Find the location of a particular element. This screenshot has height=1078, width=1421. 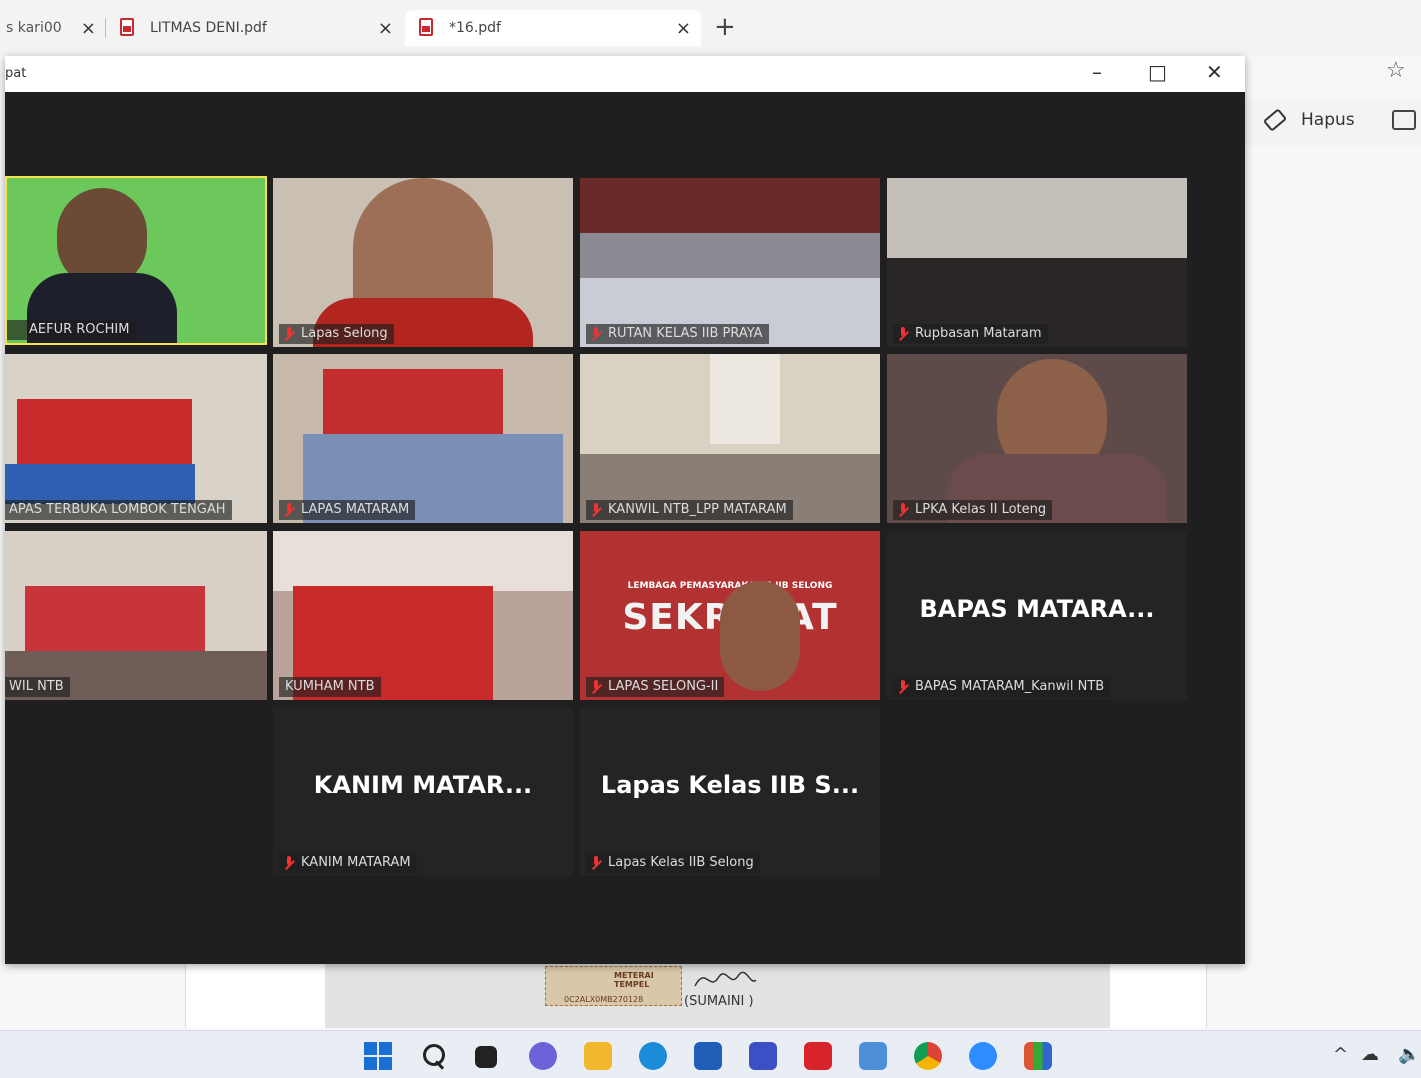

video-tile: AEFUR ROCHIM is located at coordinates (136, 260).